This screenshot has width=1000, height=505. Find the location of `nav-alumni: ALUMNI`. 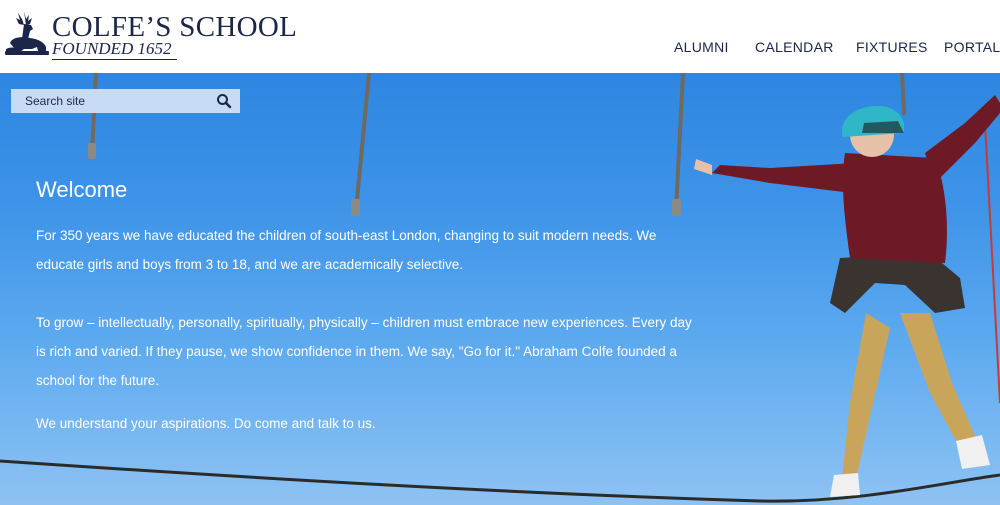

nav-alumni: ALUMNI is located at coordinates (701, 47).